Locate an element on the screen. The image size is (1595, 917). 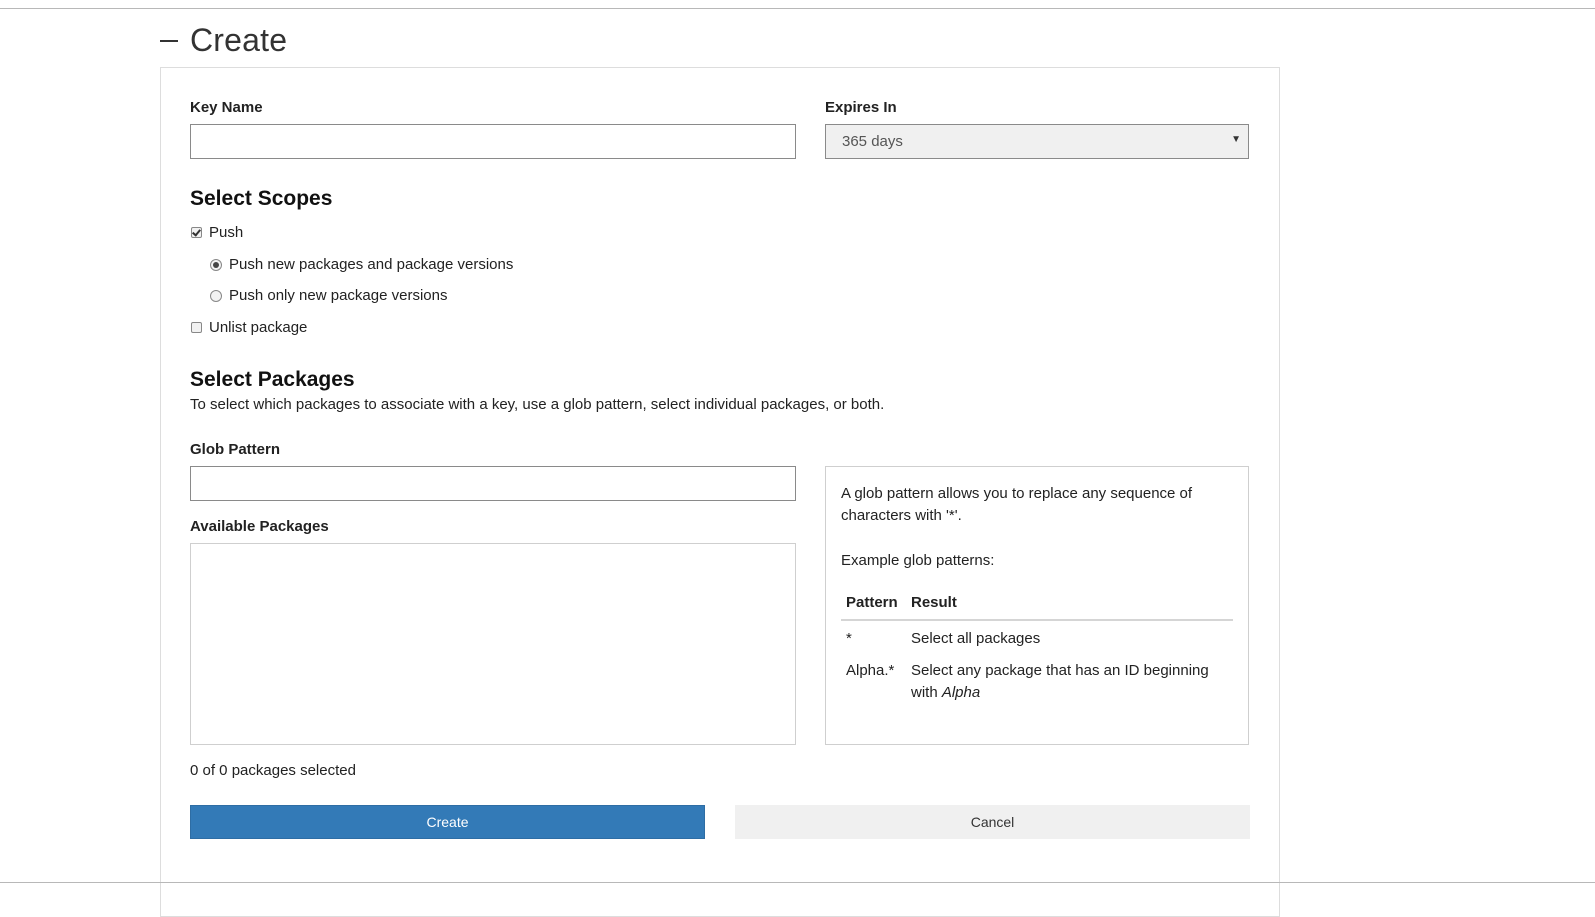
table-header-row: Pattern Result is located at coordinates (1037, 605).